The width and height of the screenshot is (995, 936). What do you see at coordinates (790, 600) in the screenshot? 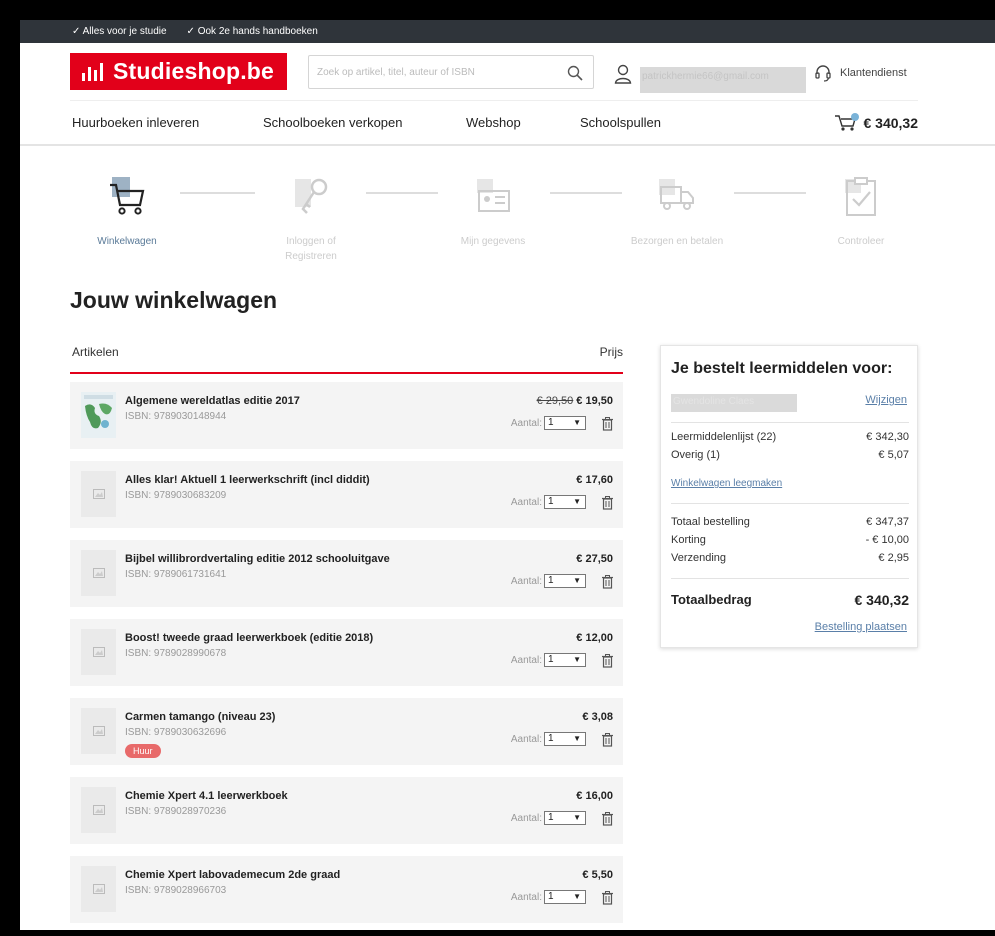
I see `grand-total: Totaalbedrag € 340,32` at bounding box center [790, 600].